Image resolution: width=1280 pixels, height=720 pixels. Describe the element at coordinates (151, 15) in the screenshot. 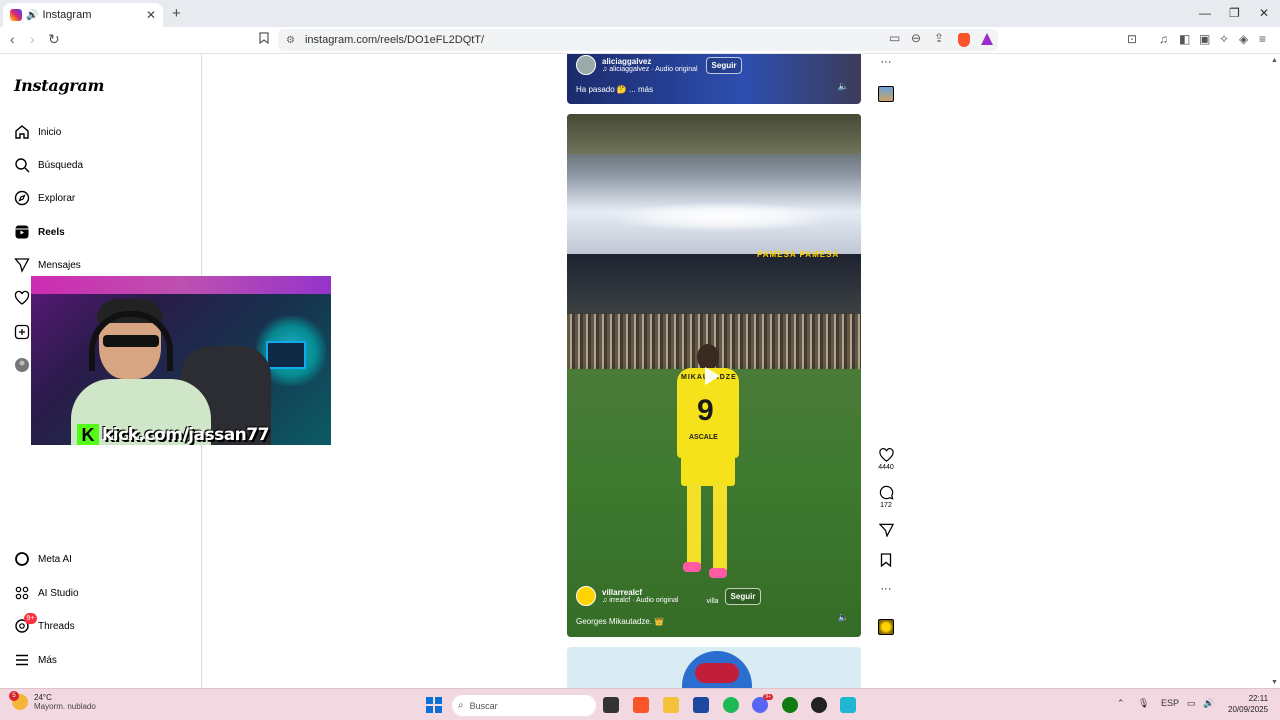

I see `close-tab-icon: ✕` at that location.